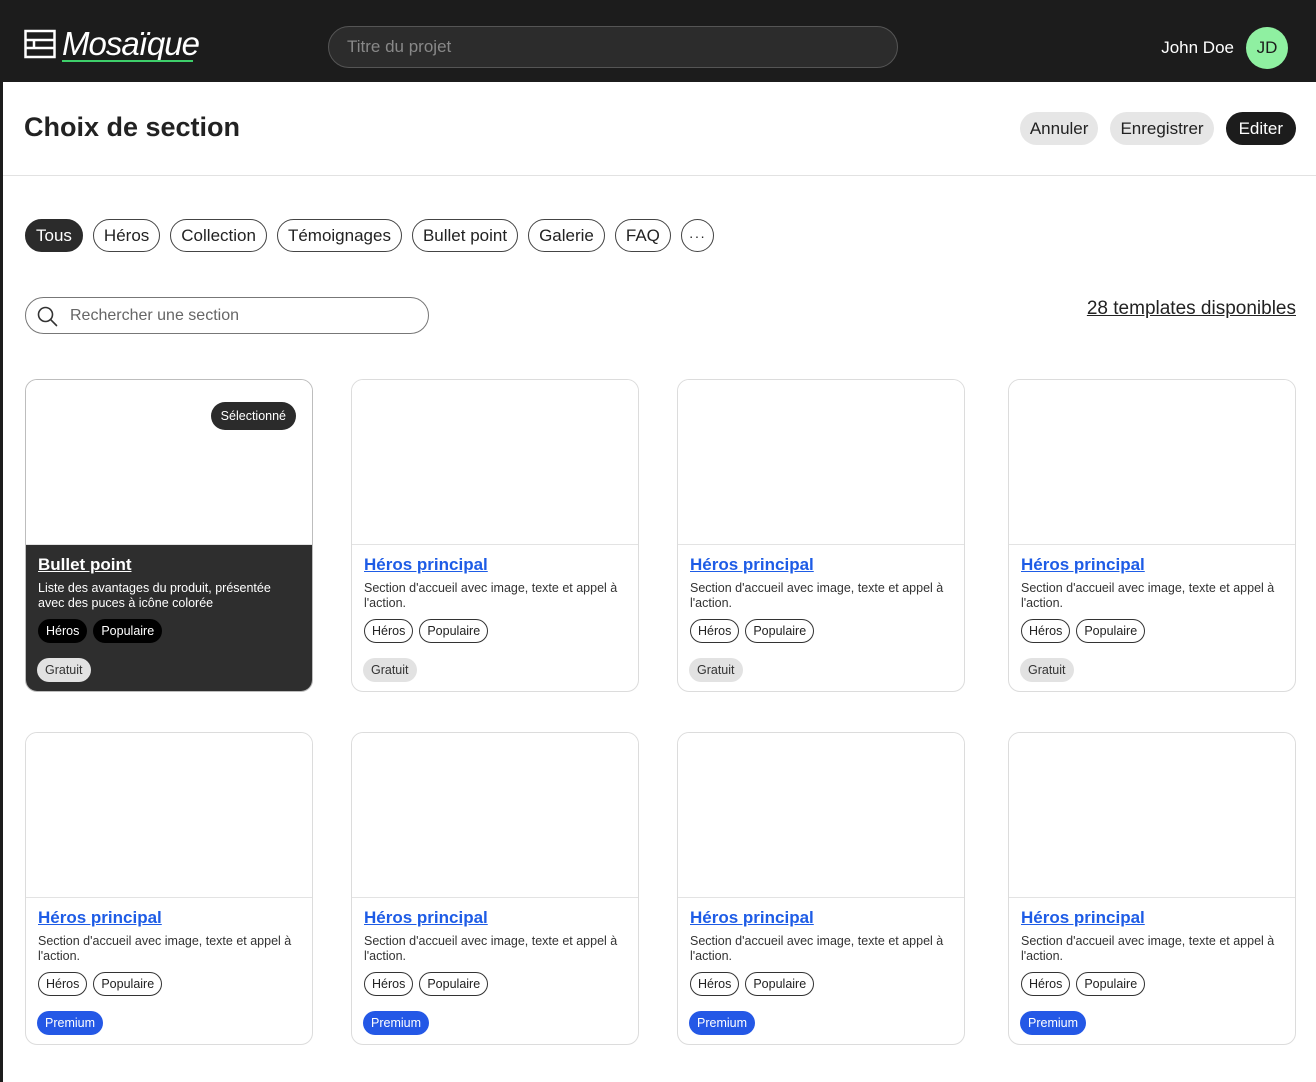  I want to click on project-title-input, so click(613, 47).